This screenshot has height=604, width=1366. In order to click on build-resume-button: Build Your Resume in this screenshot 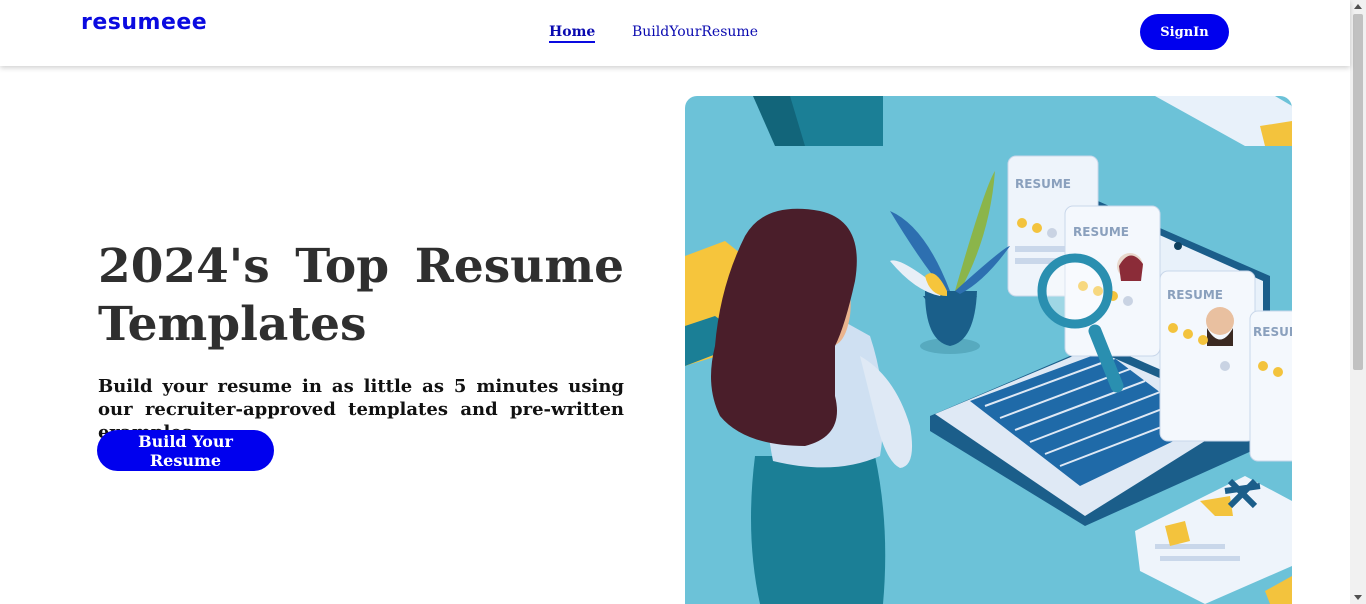, I will do `click(185, 450)`.